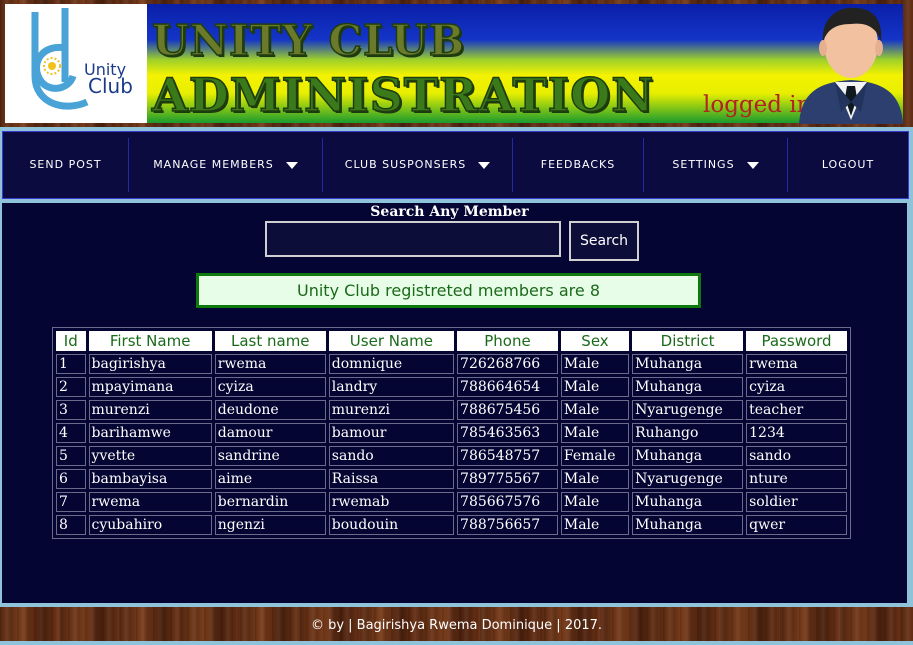 The height and width of the screenshot is (645, 913). Describe the element at coordinates (391, 364) in the screenshot. I see `cell-user-name: domnique` at that location.